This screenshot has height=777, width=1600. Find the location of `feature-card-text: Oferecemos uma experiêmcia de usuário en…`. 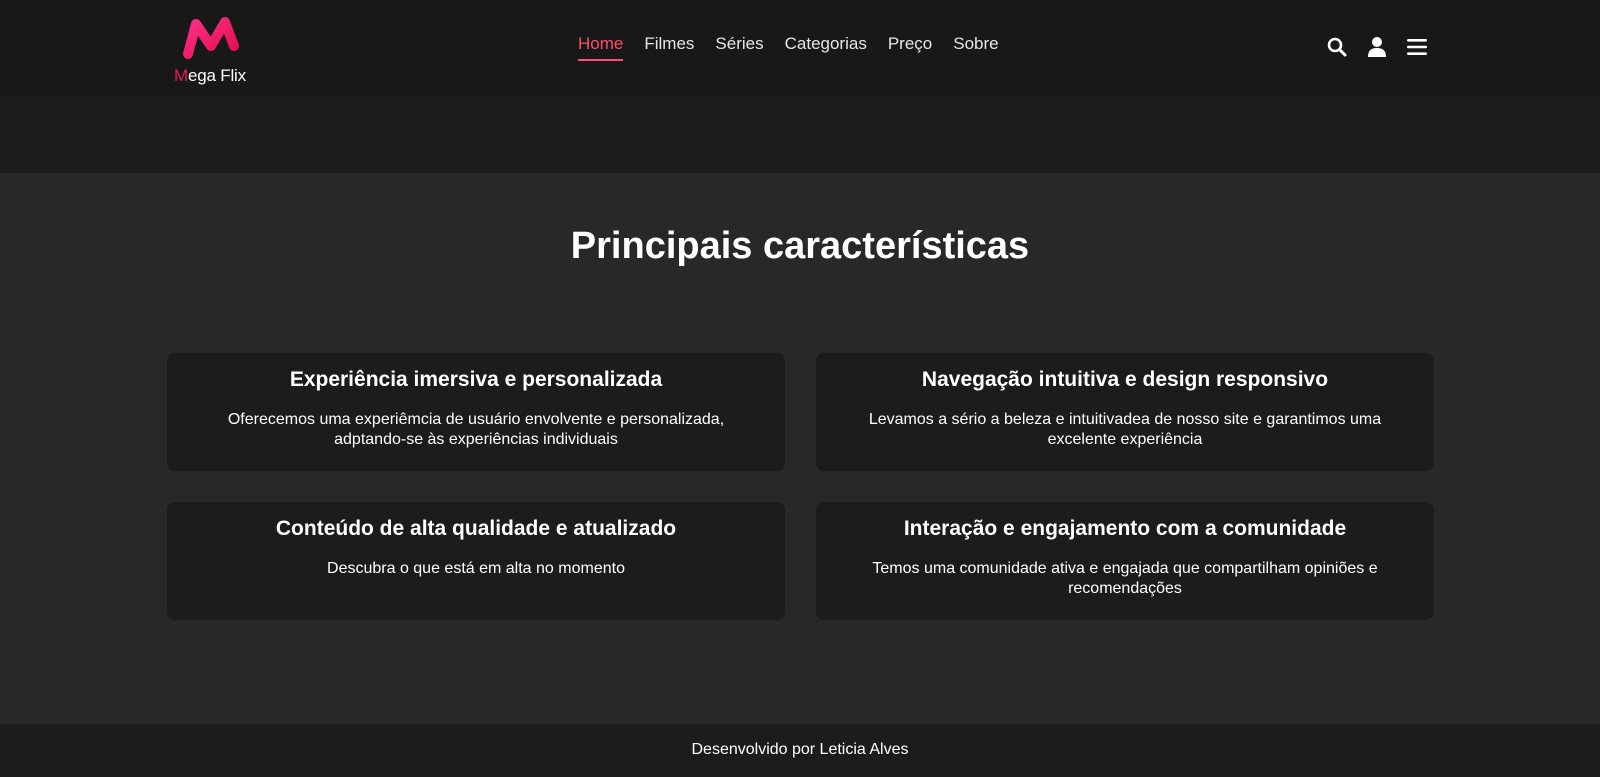

feature-card-text: Oferecemos uma experiêmcia de usuário en… is located at coordinates (476, 429).